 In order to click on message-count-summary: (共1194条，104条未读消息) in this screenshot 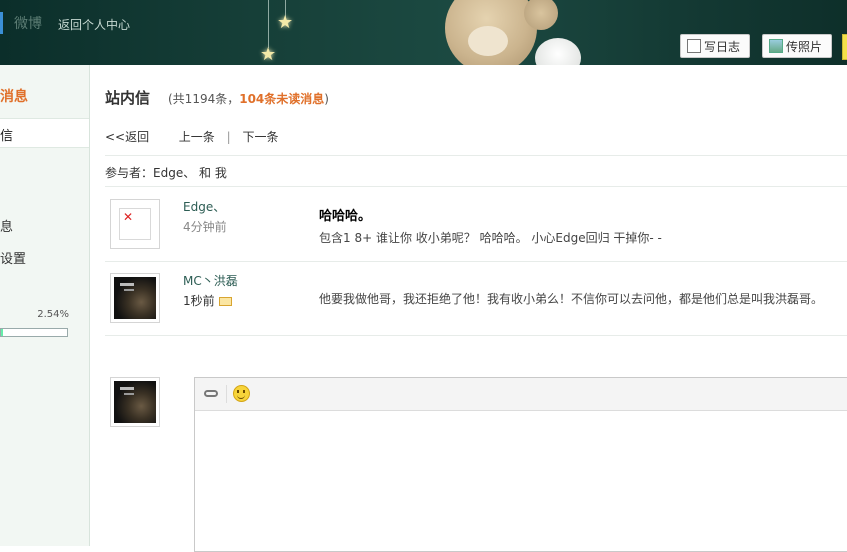, I will do `click(248, 98)`.